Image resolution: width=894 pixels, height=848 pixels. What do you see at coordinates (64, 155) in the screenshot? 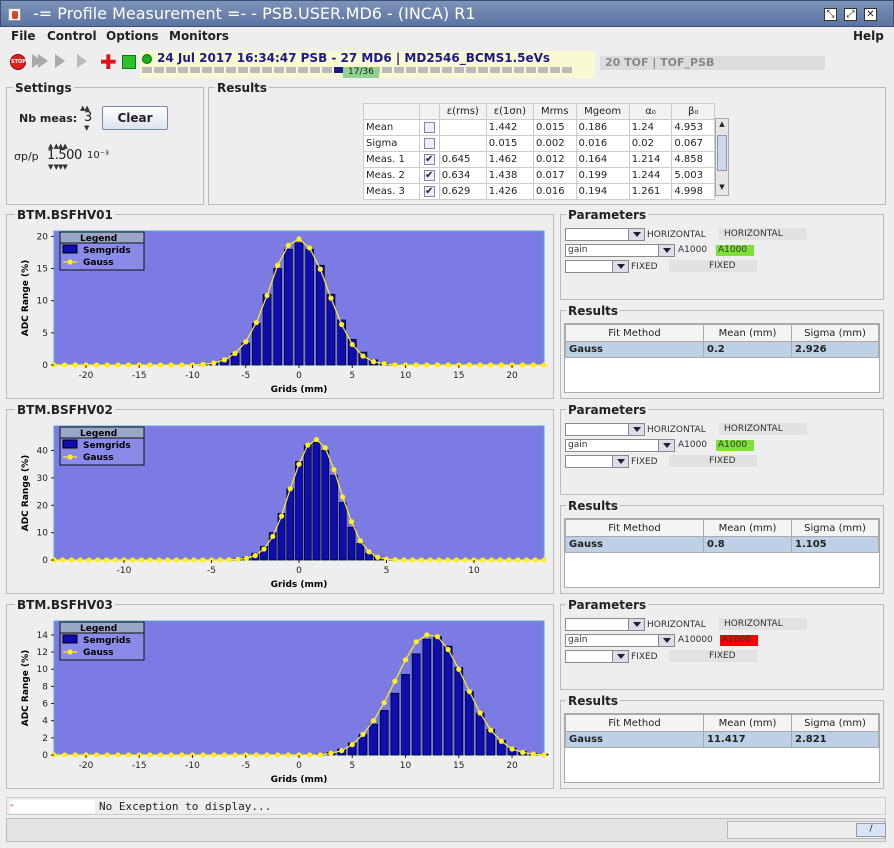
I see `dp-value: 1.500` at bounding box center [64, 155].